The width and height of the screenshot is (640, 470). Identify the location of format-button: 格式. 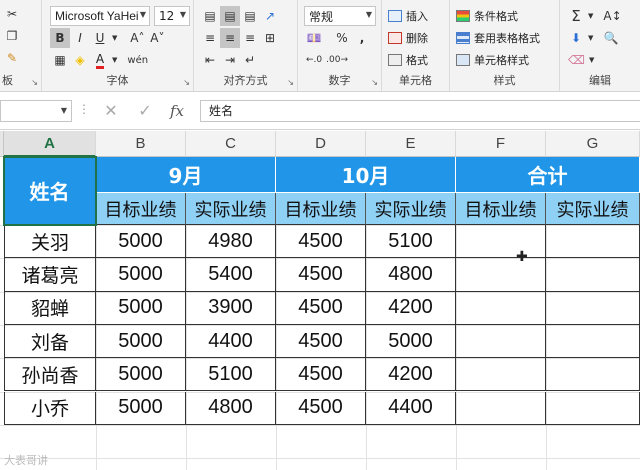
(408, 60).